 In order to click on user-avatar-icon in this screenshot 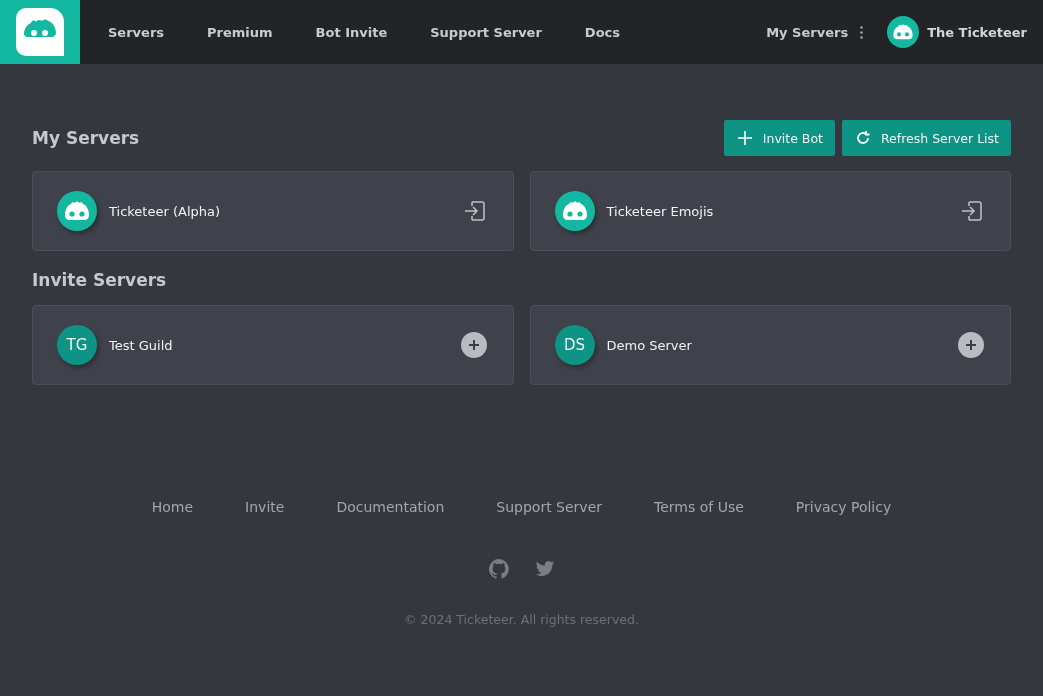, I will do `click(903, 32)`.